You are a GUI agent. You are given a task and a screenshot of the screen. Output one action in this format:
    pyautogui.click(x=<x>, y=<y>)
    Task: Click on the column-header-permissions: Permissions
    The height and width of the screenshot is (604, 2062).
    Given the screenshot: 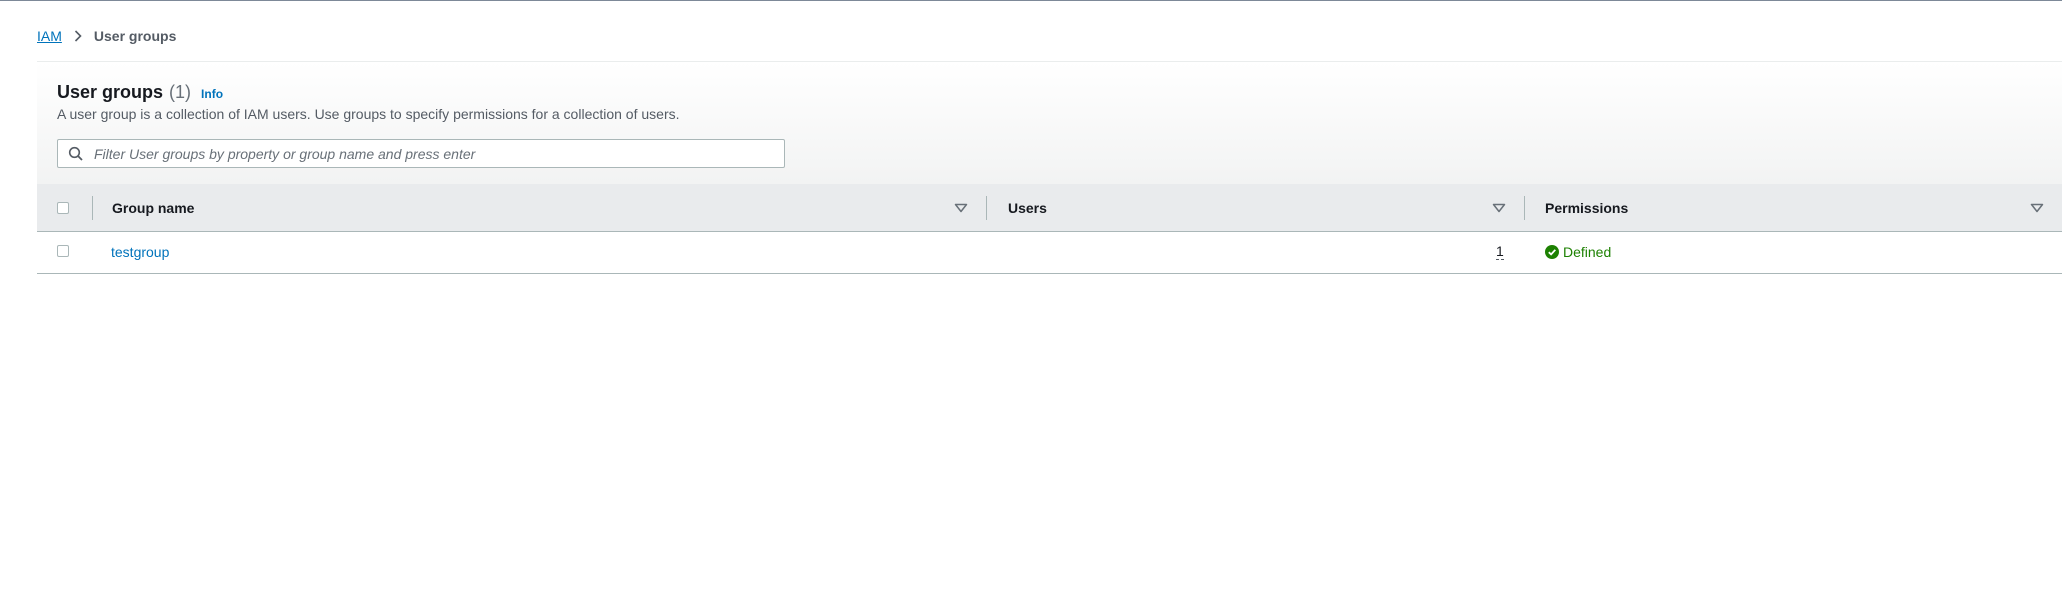 What is the action you would take?
    pyautogui.click(x=1586, y=207)
    